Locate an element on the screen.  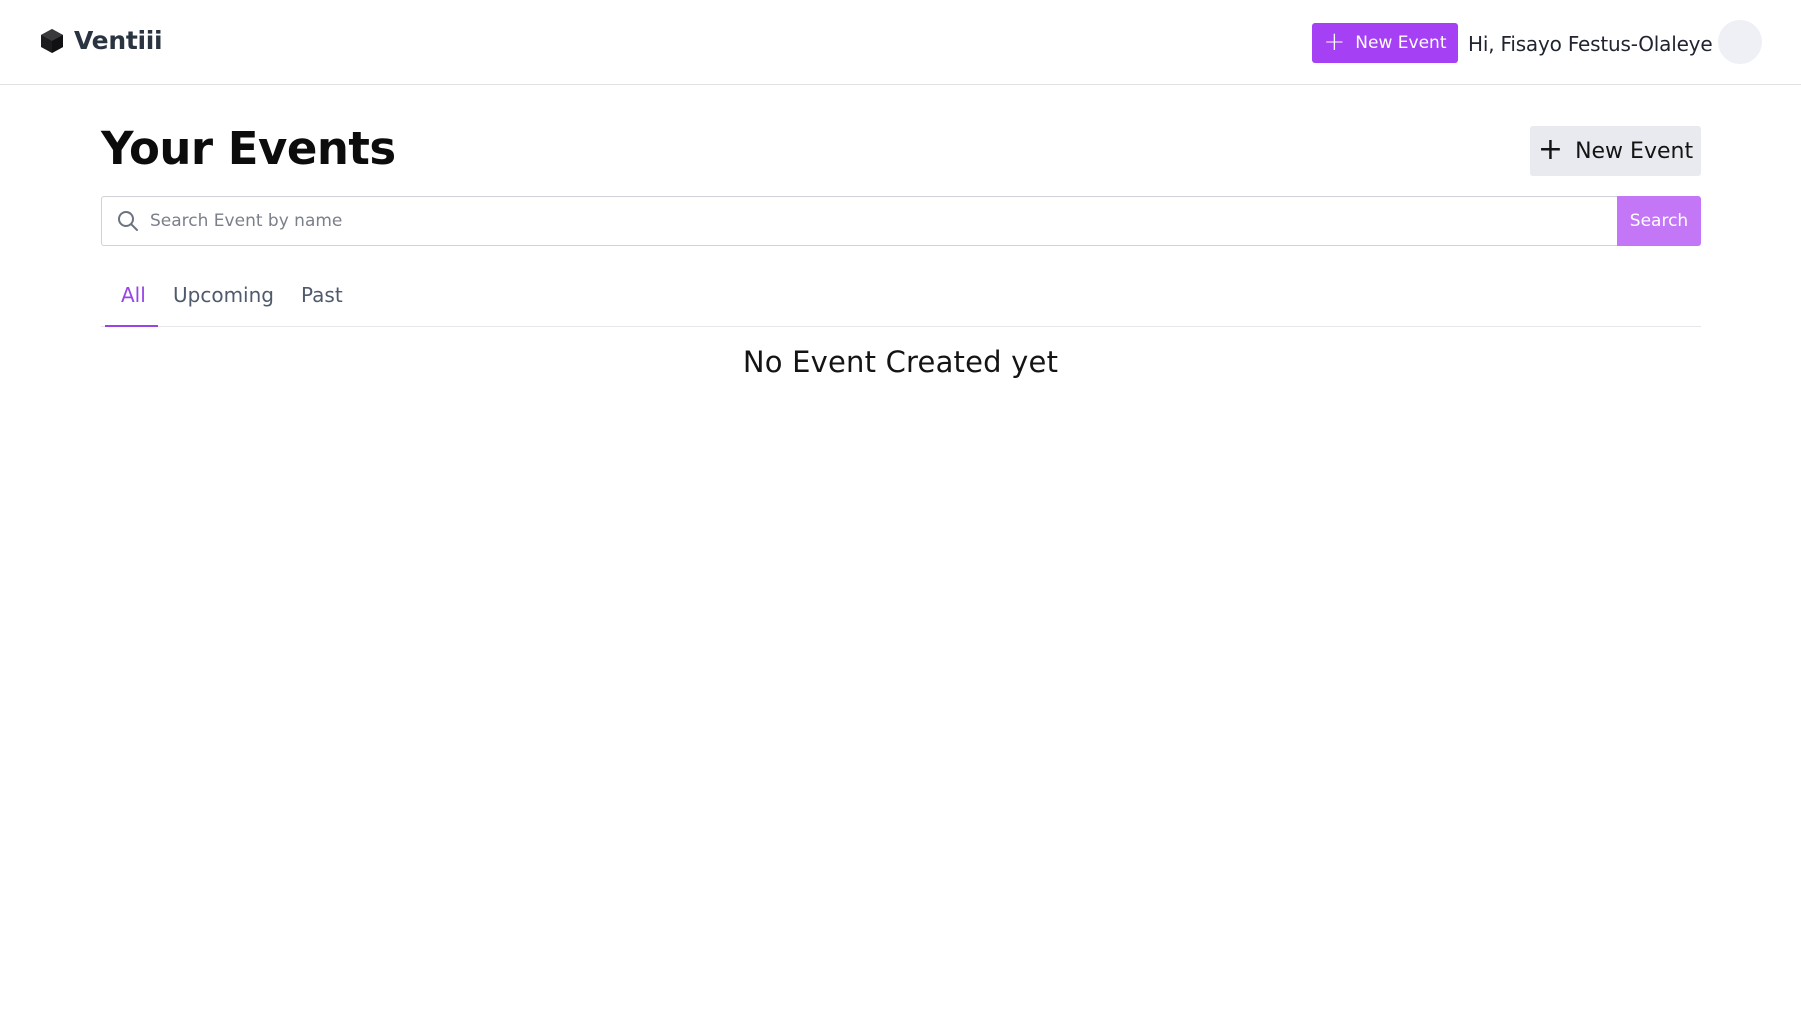
brand-logo: Ventiii is located at coordinates (101, 40).